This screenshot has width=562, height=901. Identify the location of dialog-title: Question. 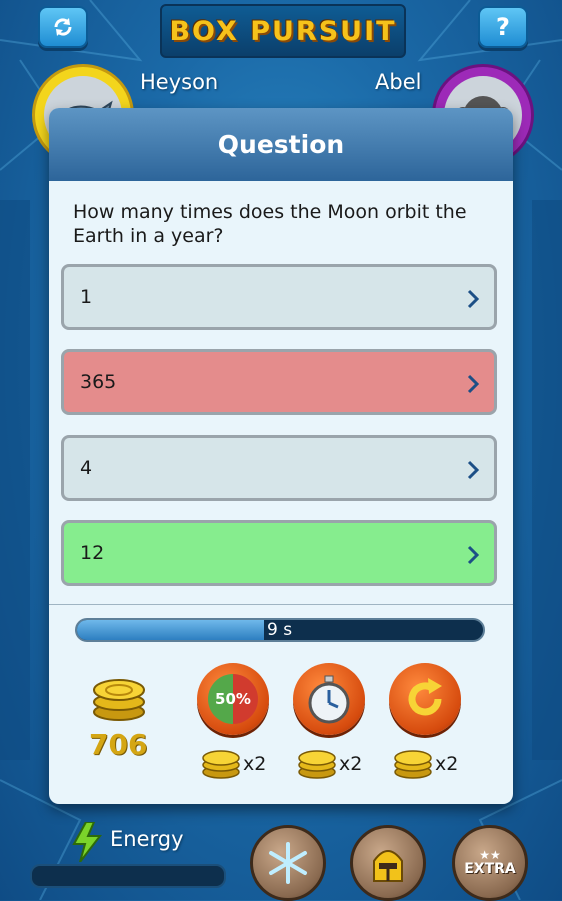
(281, 144).